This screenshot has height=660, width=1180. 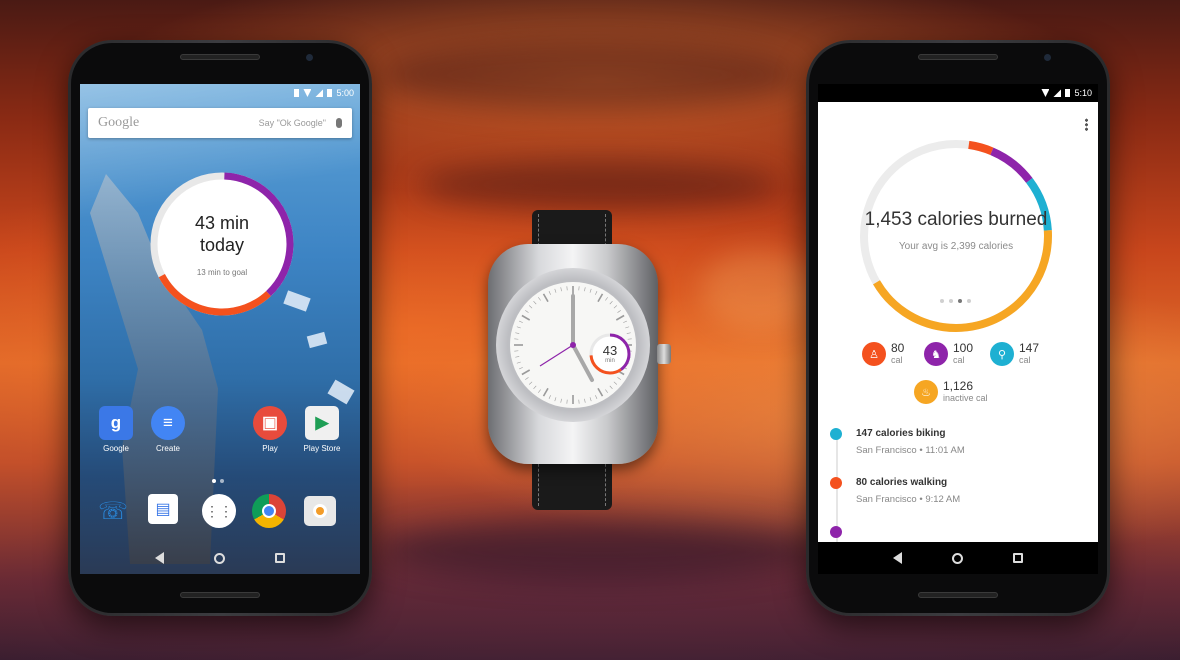 I want to click on progress-ring, so click(x=222, y=244).